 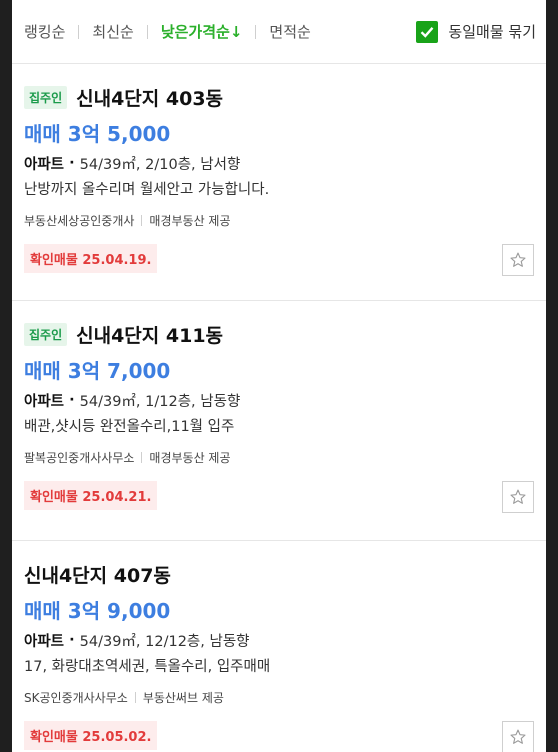 I want to click on agent-info: SK공인중개사사무소 부동산써브 제공, so click(x=279, y=697).